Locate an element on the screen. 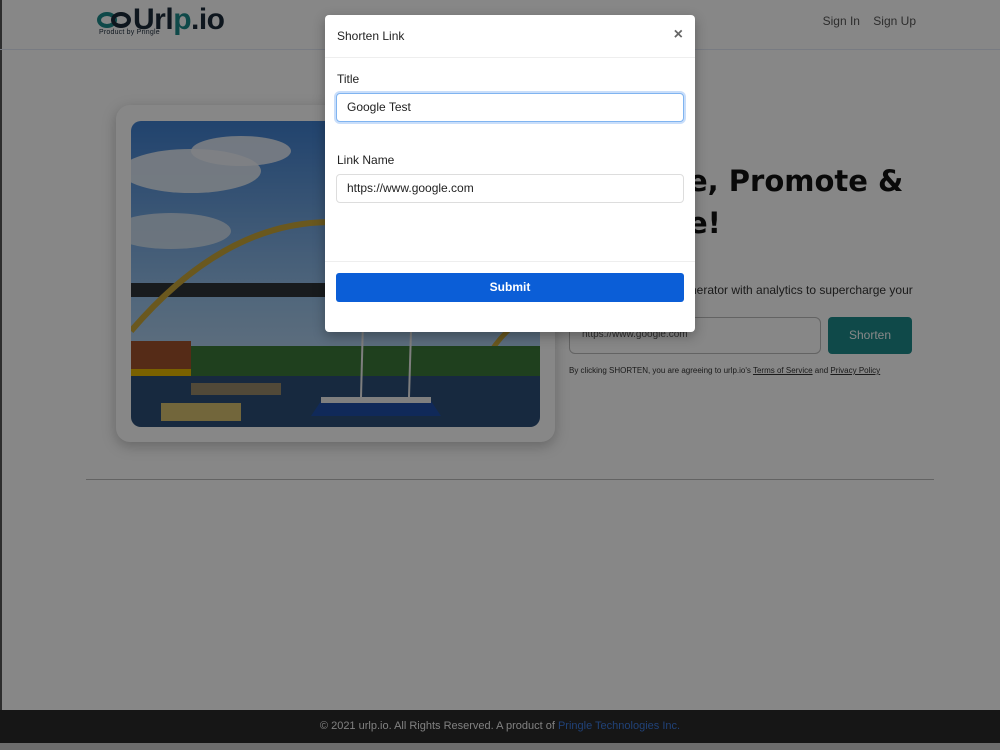 Image resolution: width=1000 pixels, height=750 pixels. link-name-input: https://www.google.com is located at coordinates (510, 188).